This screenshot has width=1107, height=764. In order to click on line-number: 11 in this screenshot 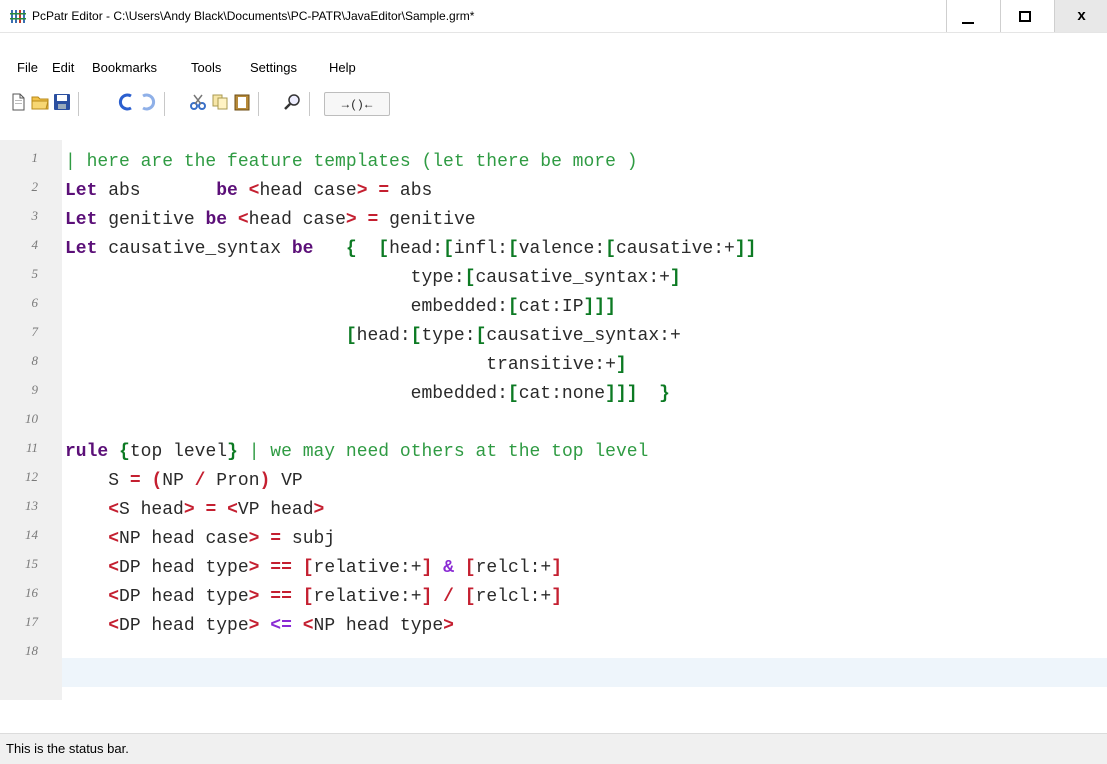, I will do `click(31, 447)`.